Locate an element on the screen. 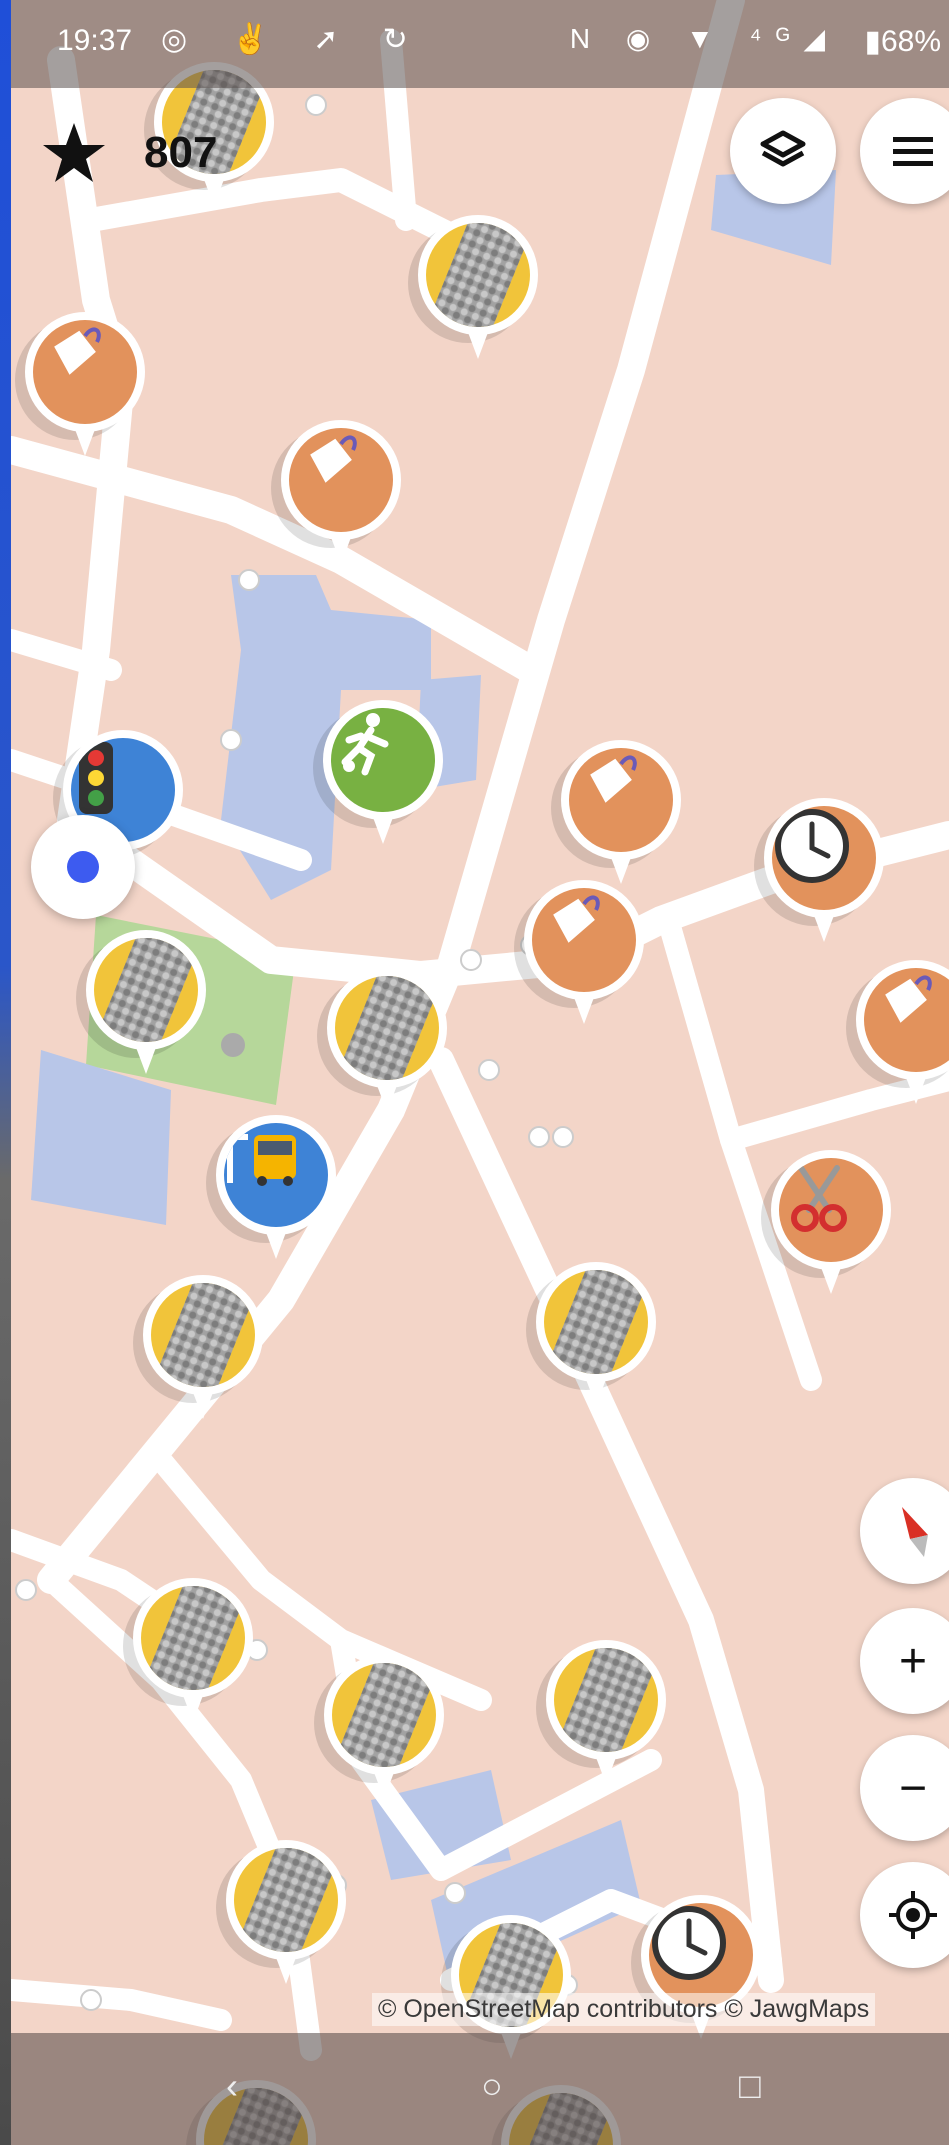  menu-icon is located at coordinates (913, 151).